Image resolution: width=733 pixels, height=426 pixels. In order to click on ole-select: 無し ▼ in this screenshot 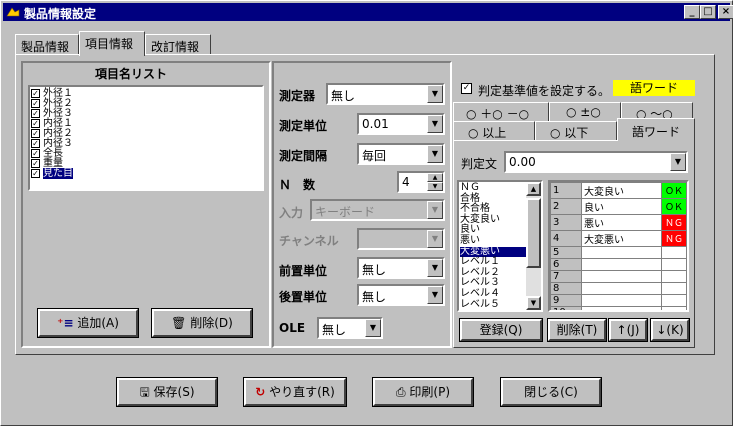, I will do `click(350, 328)`.